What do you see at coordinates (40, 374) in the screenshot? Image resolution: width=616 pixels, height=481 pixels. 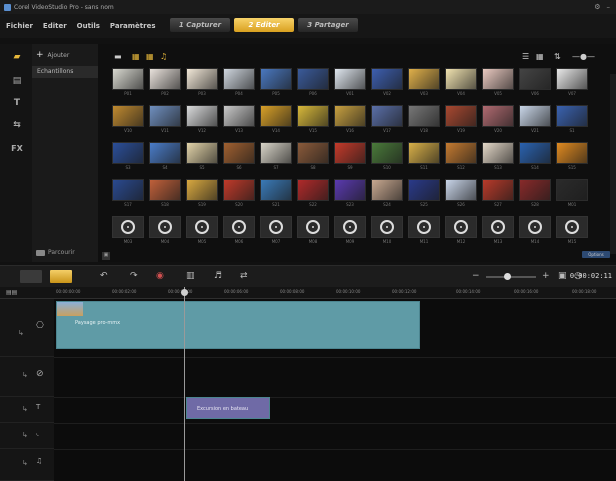 I see `overlay-track-icon: ⊘` at bounding box center [40, 374].